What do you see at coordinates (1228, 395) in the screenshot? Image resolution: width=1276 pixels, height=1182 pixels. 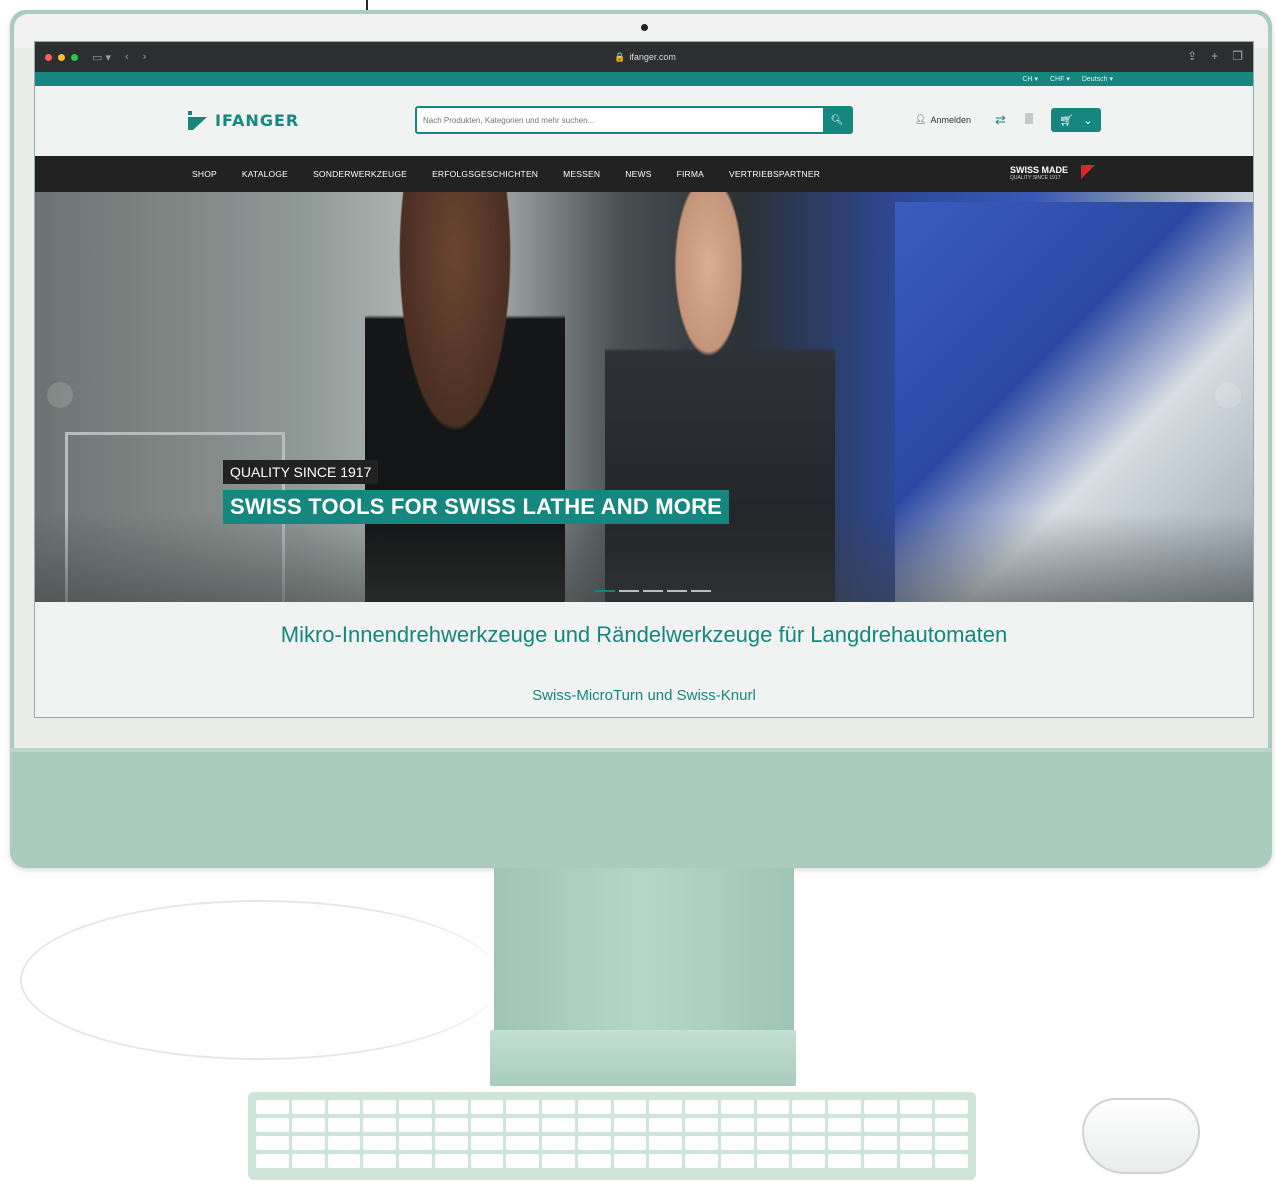 I see `slider-next-button` at bounding box center [1228, 395].